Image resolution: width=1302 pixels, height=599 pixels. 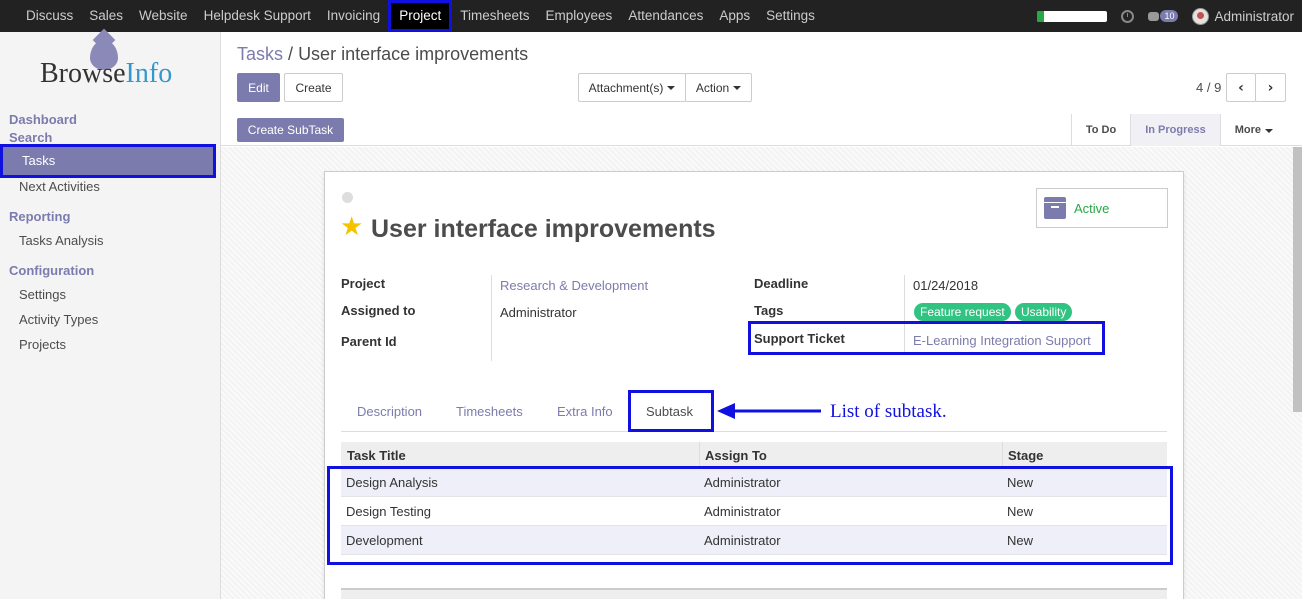 I want to click on priority-star-icon: ★, so click(x=351, y=227).